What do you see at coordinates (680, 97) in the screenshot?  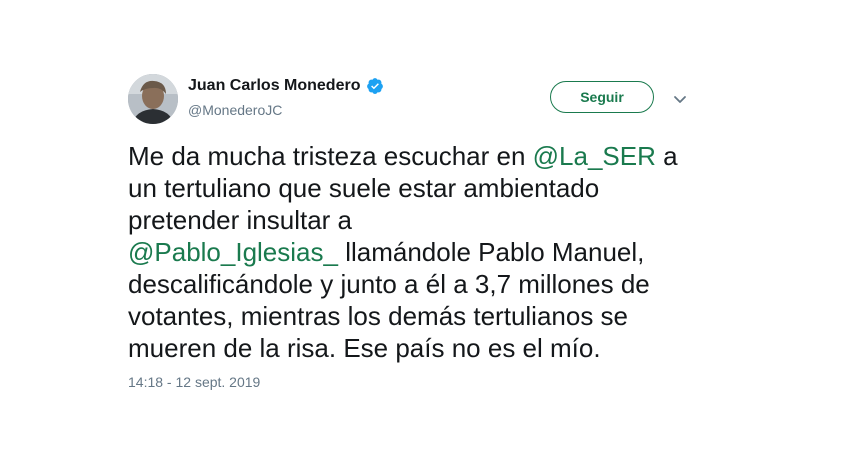 I see `chevron-down-icon` at bounding box center [680, 97].